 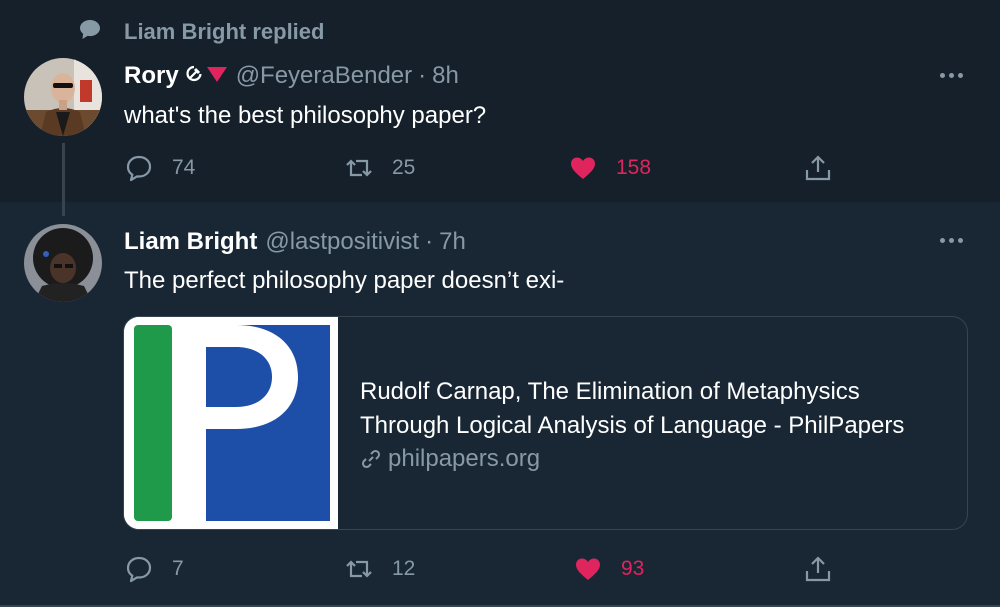 What do you see at coordinates (608, 569) in the screenshot?
I see `like-button: 93` at bounding box center [608, 569].